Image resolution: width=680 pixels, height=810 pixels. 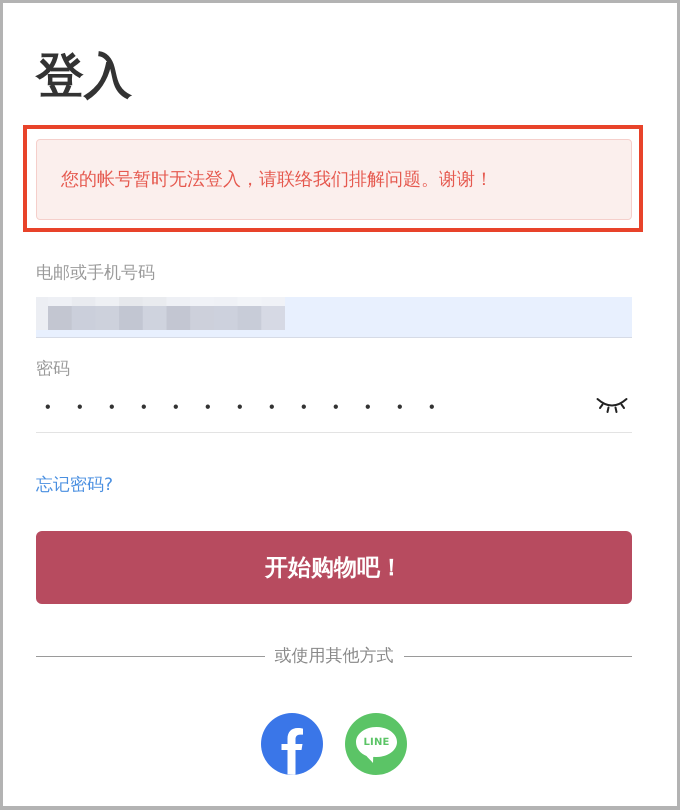 What do you see at coordinates (53, 369) in the screenshot?
I see `password-label: 密码` at bounding box center [53, 369].